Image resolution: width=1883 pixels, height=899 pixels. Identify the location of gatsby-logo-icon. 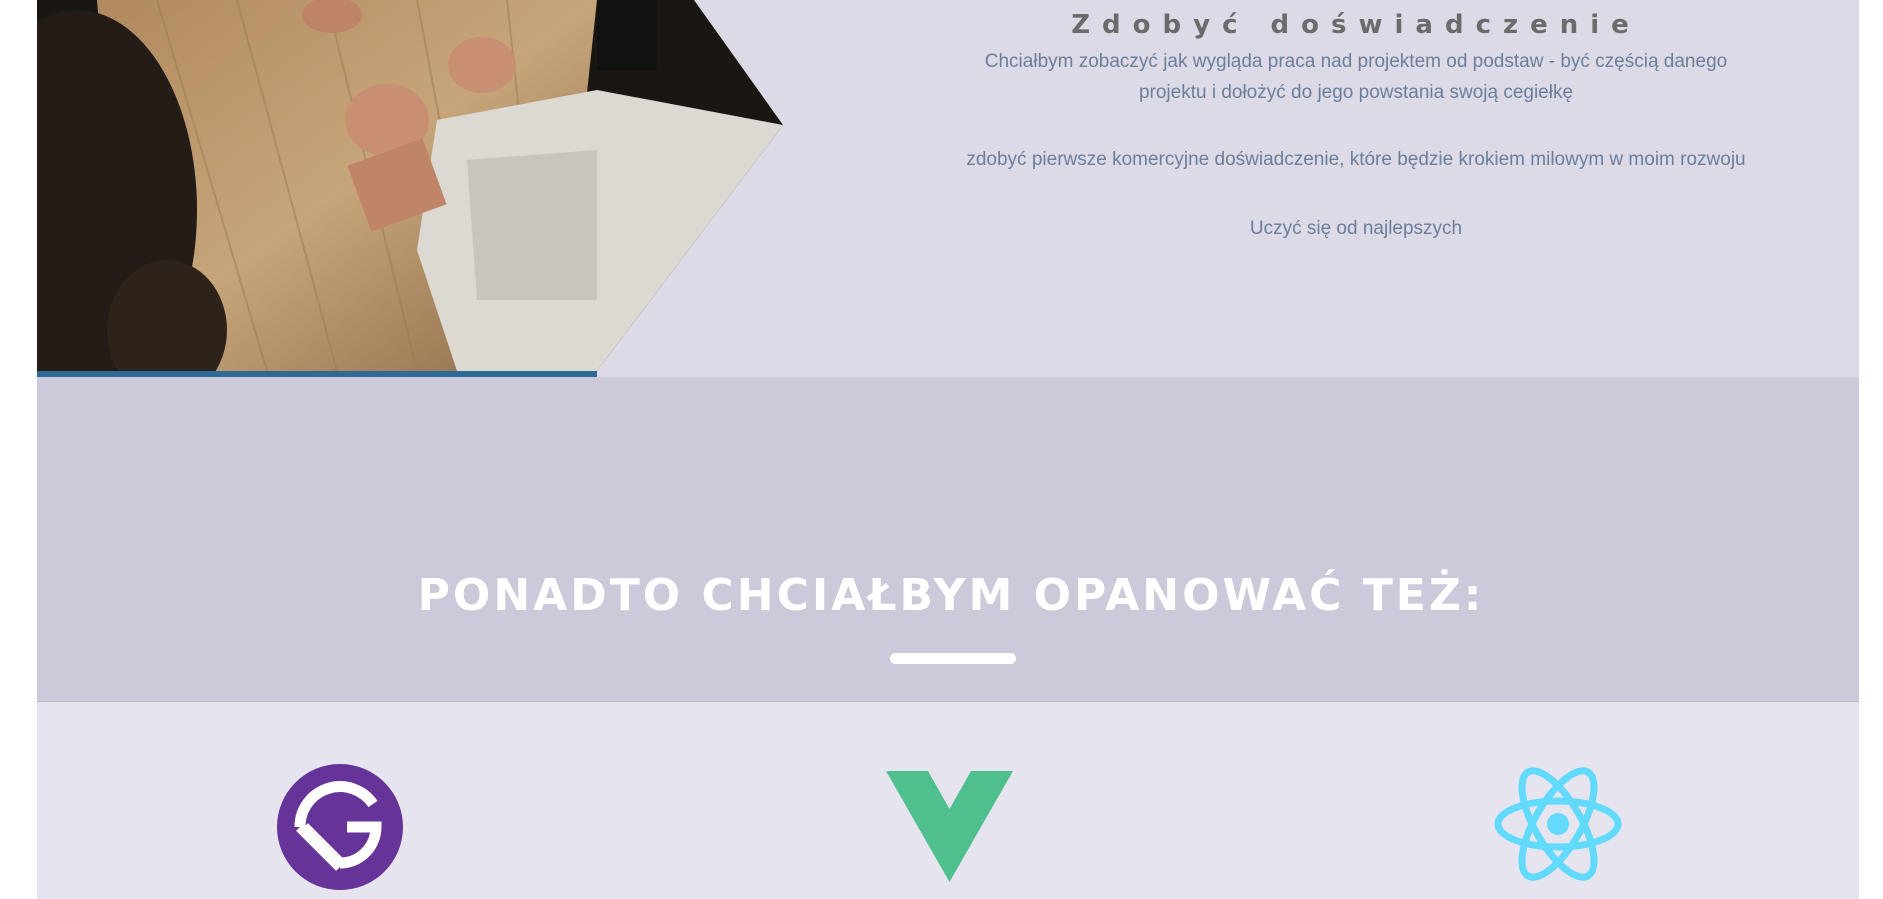
(340, 827).